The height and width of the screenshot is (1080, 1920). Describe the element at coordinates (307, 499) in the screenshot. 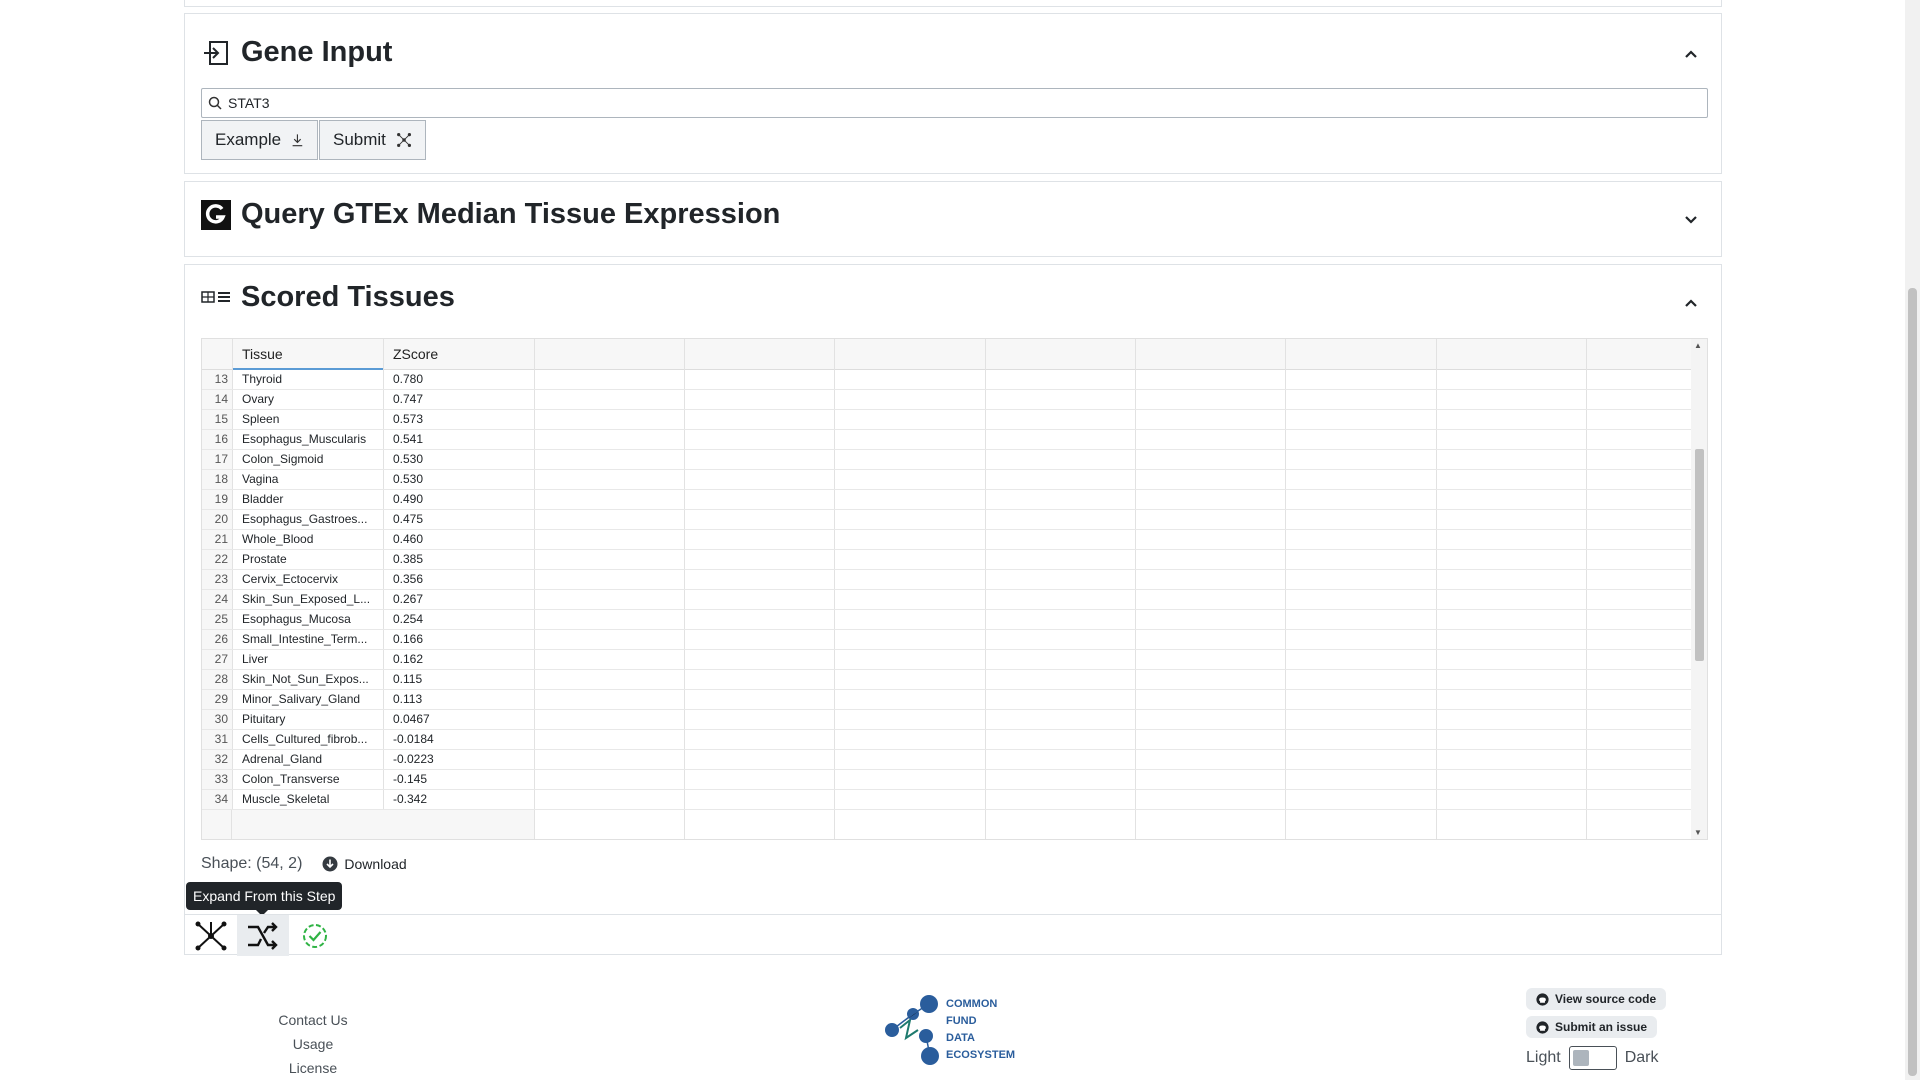

I see `tissue-cell: Bladder` at that location.